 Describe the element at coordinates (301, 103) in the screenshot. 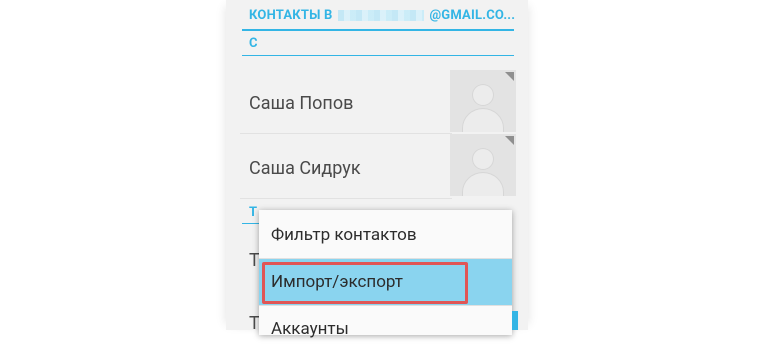

I see `contact-name: Саша Попов` at that location.